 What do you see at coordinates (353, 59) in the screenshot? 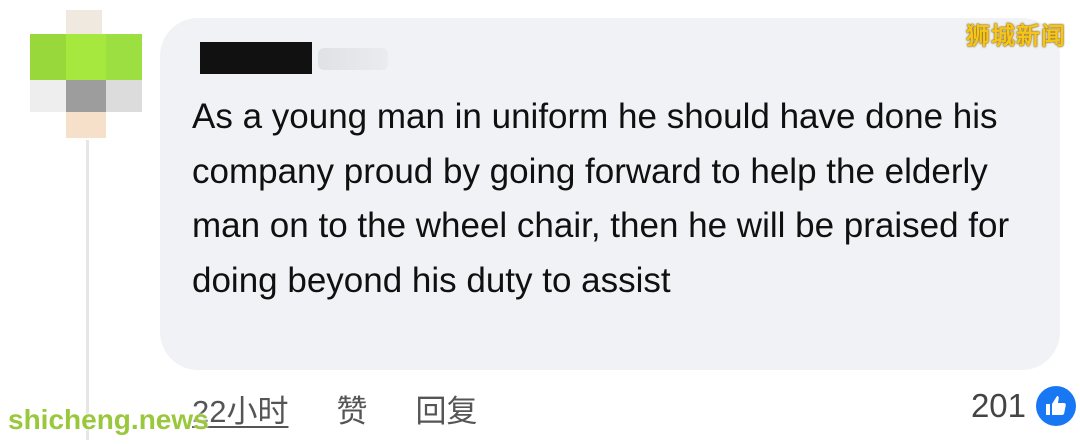
I see `blurred-author-suffix` at bounding box center [353, 59].